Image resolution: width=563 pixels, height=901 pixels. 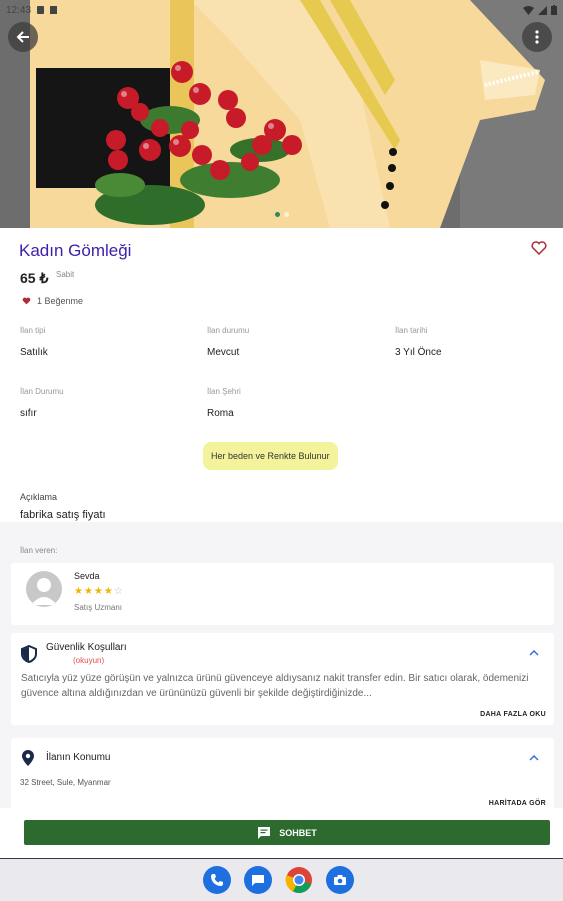 I want to click on detail-city: İlan Şehri Roma, so click(x=224, y=403).